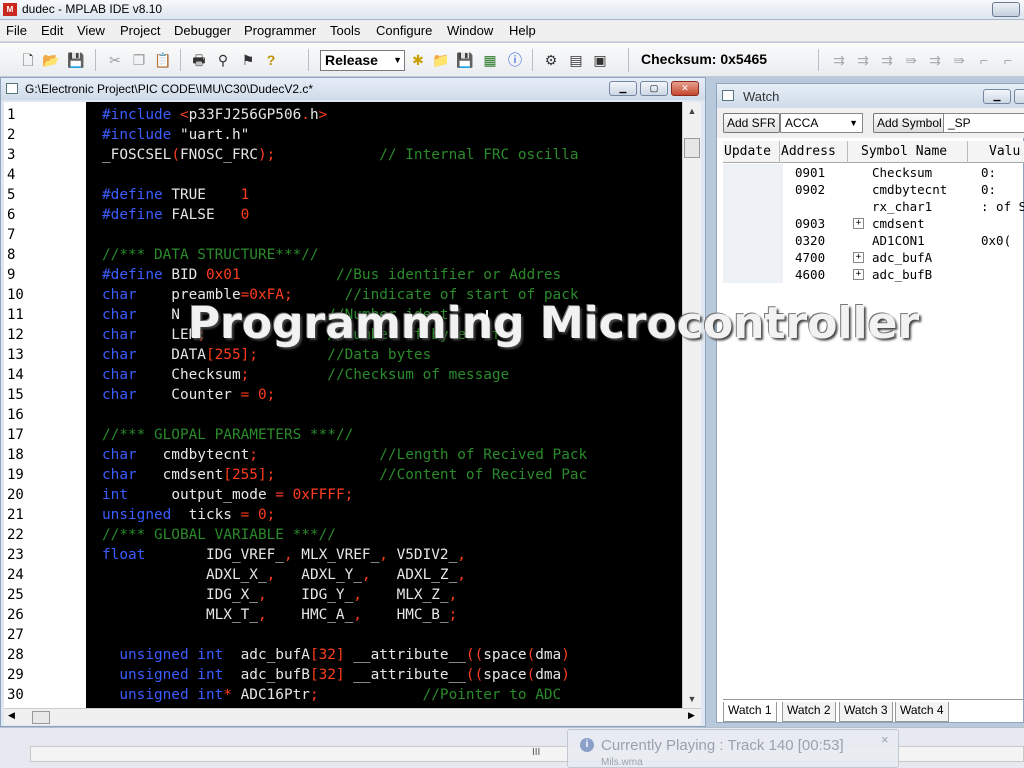 The image size is (1024, 768). What do you see at coordinates (188, 515) in the screenshot?
I see `code-line: unsigned ticks = 0;` at bounding box center [188, 515].